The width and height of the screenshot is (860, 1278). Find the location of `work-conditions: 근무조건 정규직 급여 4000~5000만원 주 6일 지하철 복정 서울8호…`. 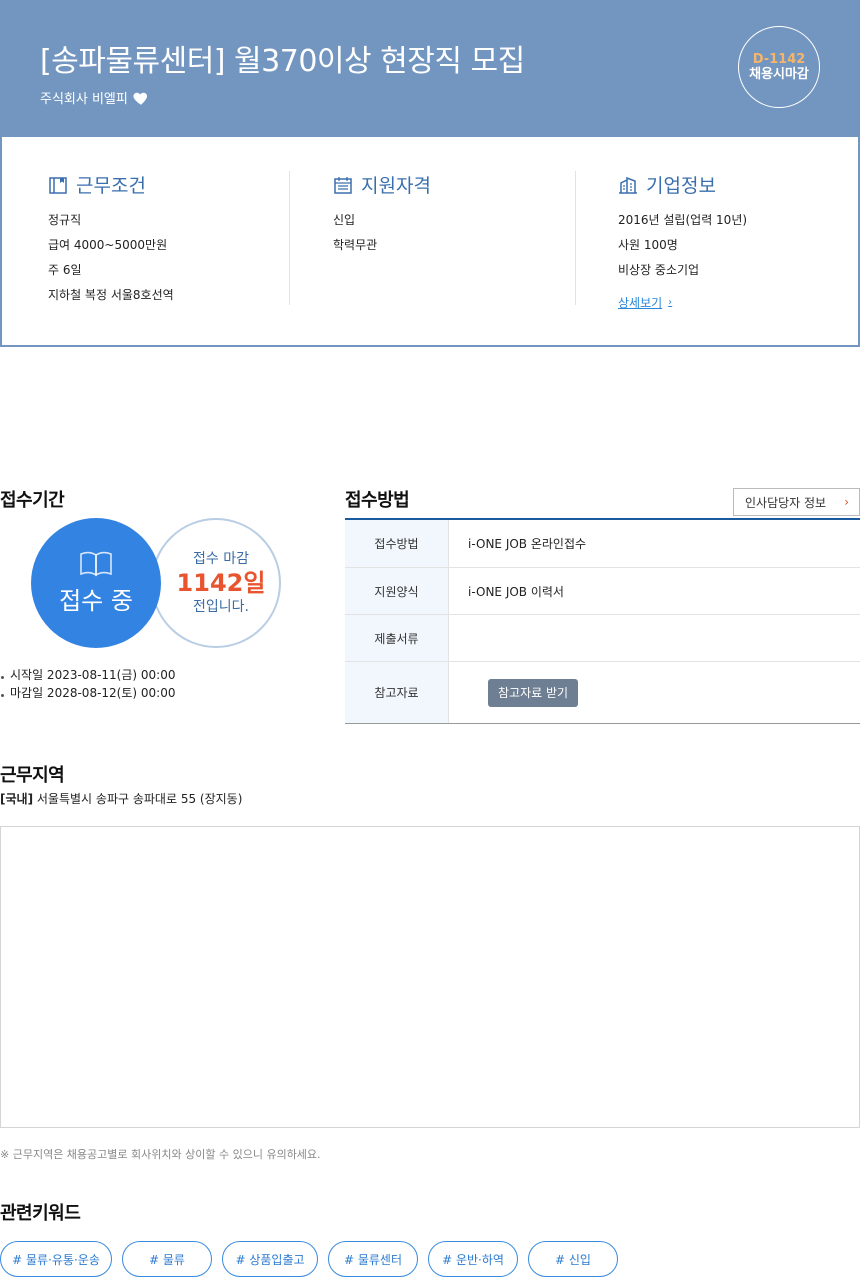

work-conditions: 근무조건 정규직 급여 4000~5000만원 주 6일 지하철 복정 서울8호… is located at coordinates (111, 239).